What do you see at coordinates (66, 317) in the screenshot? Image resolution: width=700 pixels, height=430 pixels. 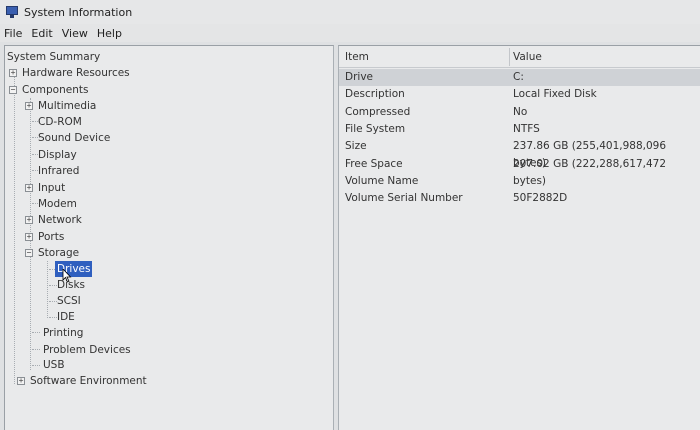 I see `tree-label: IDE` at bounding box center [66, 317].